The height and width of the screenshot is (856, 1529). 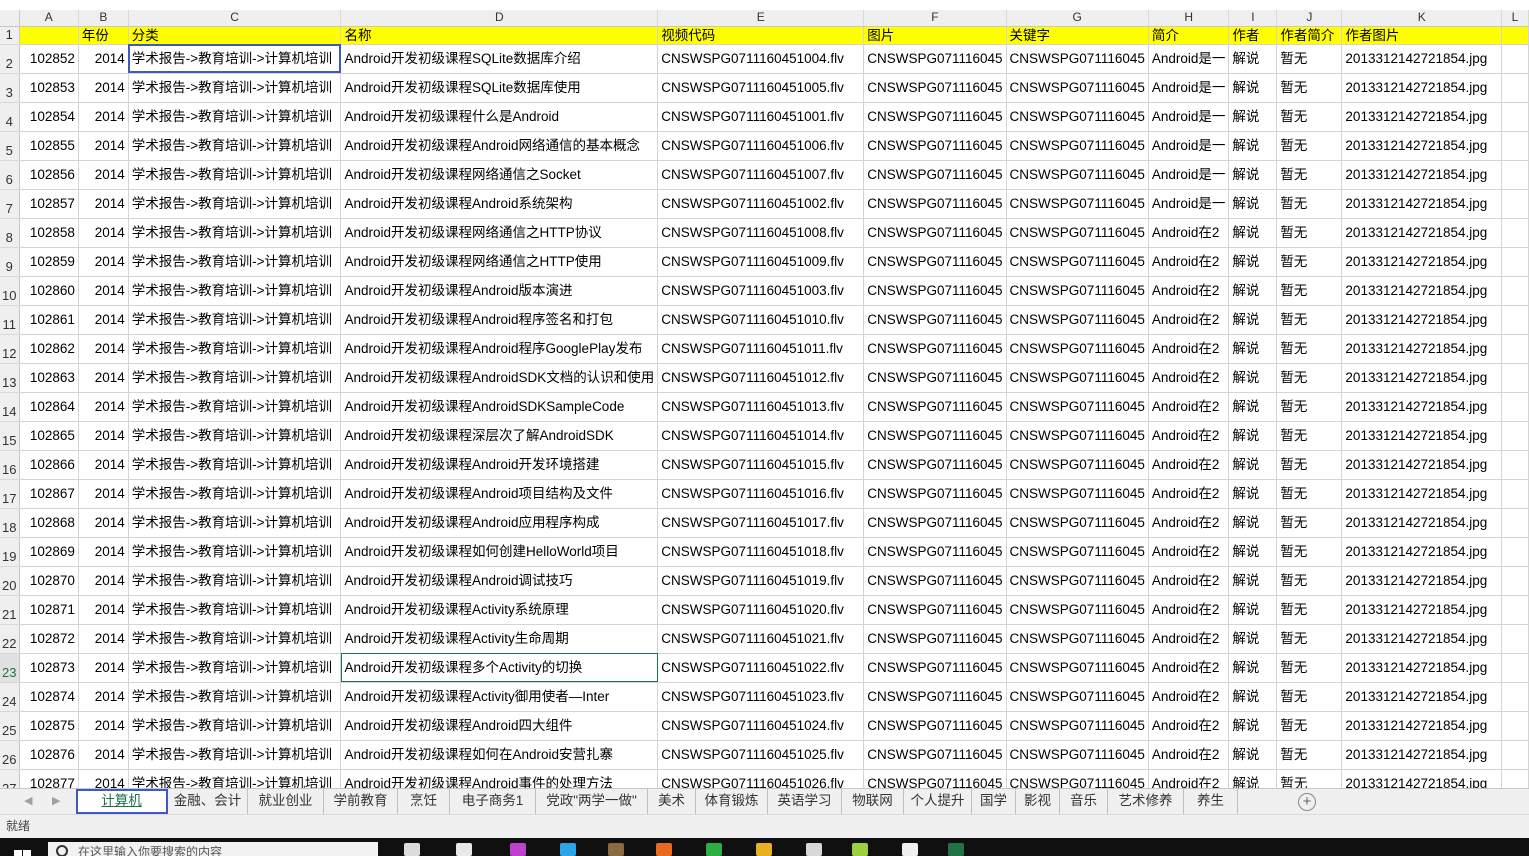 I want to click on row-header: 5, so click(x=10, y=146).